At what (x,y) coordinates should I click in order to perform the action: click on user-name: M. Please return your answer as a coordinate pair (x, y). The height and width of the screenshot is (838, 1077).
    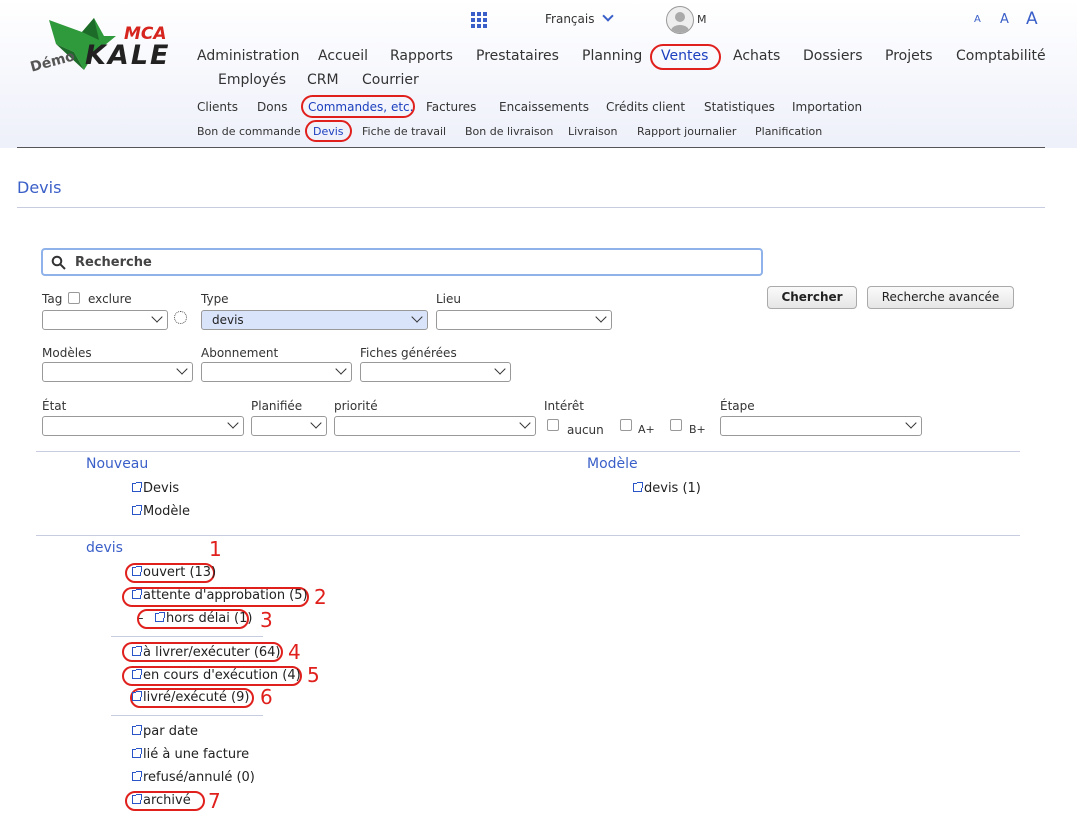
    Looking at the image, I should click on (702, 19).